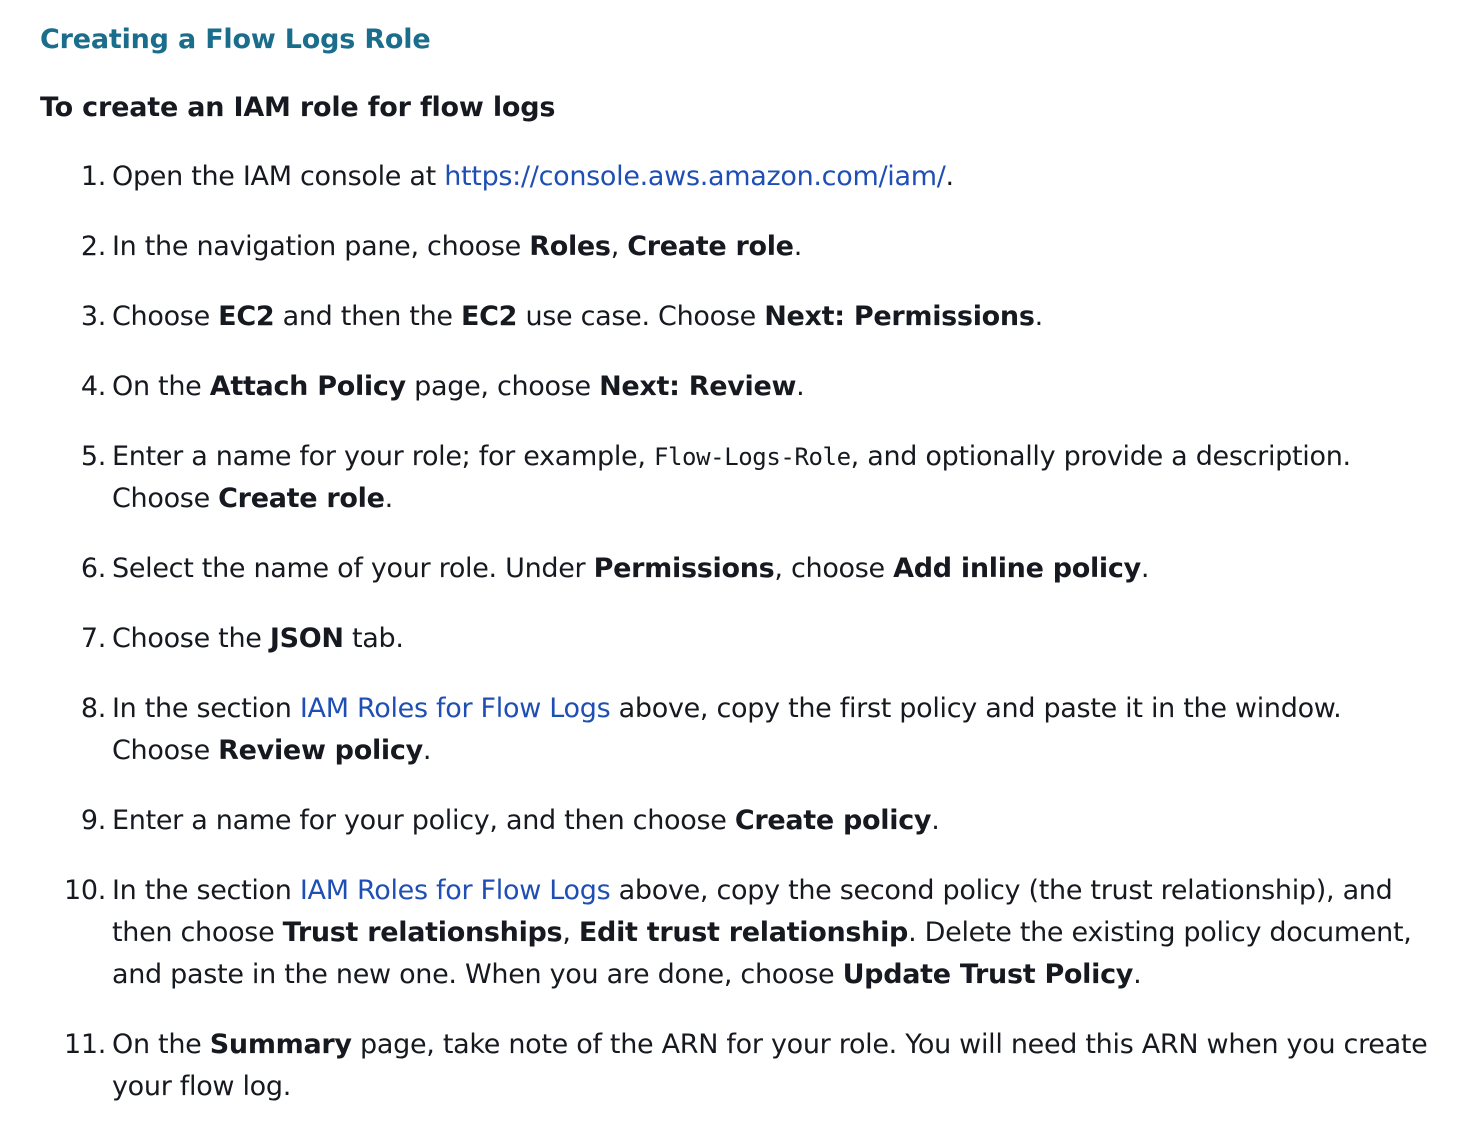  Describe the element at coordinates (93, 176) in the screenshot. I see `step-number: 1.` at that location.